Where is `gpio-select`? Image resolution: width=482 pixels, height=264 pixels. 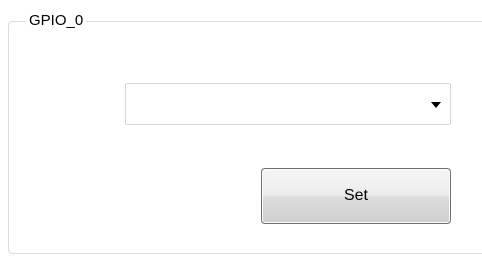
gpio-select is located at coordinates (288, 104).